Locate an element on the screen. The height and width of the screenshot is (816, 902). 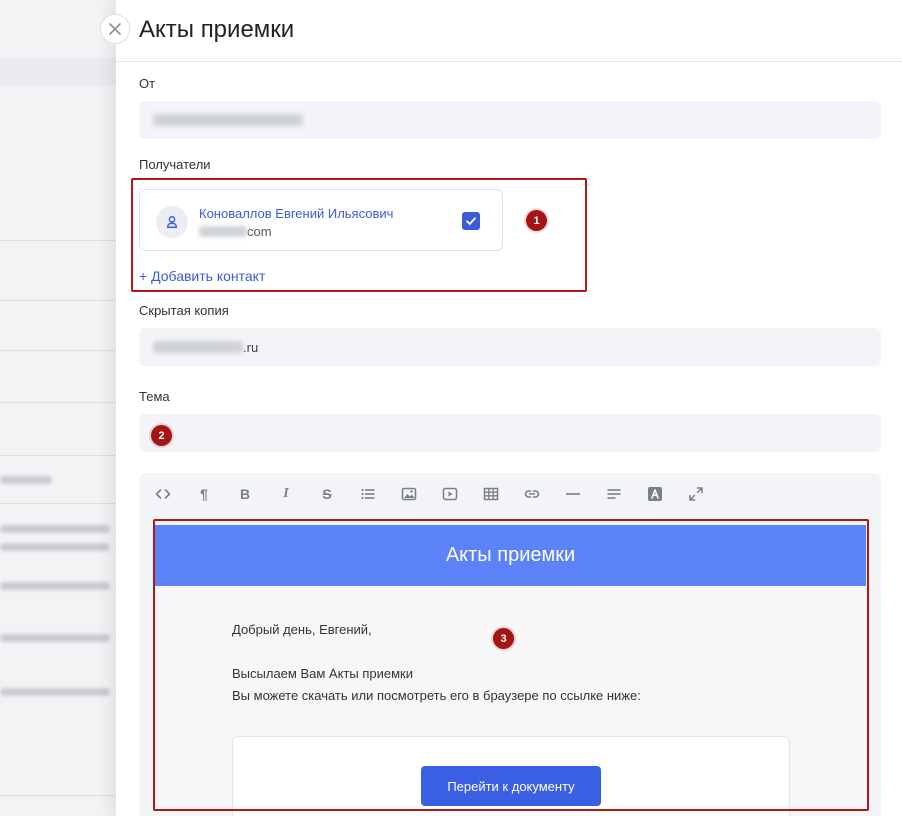
bcc-value-suffix: .ru is located at coordinates (251, 347).